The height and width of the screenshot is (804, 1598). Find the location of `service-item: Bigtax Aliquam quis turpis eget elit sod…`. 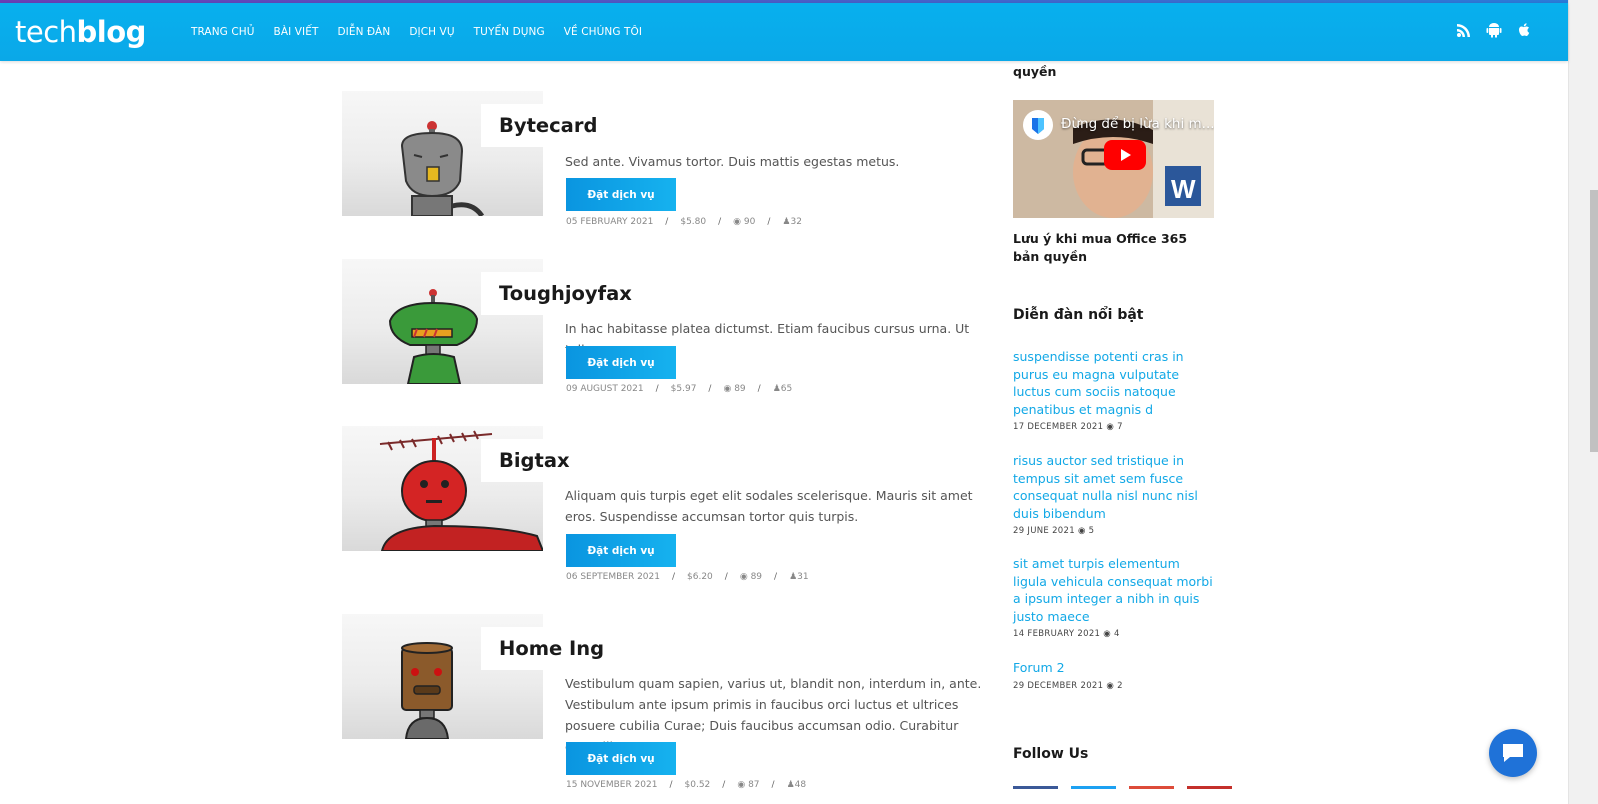

service-item: Bigtax Aliquam quis turpis eget elit sod… is located at coordinates (667, 511).